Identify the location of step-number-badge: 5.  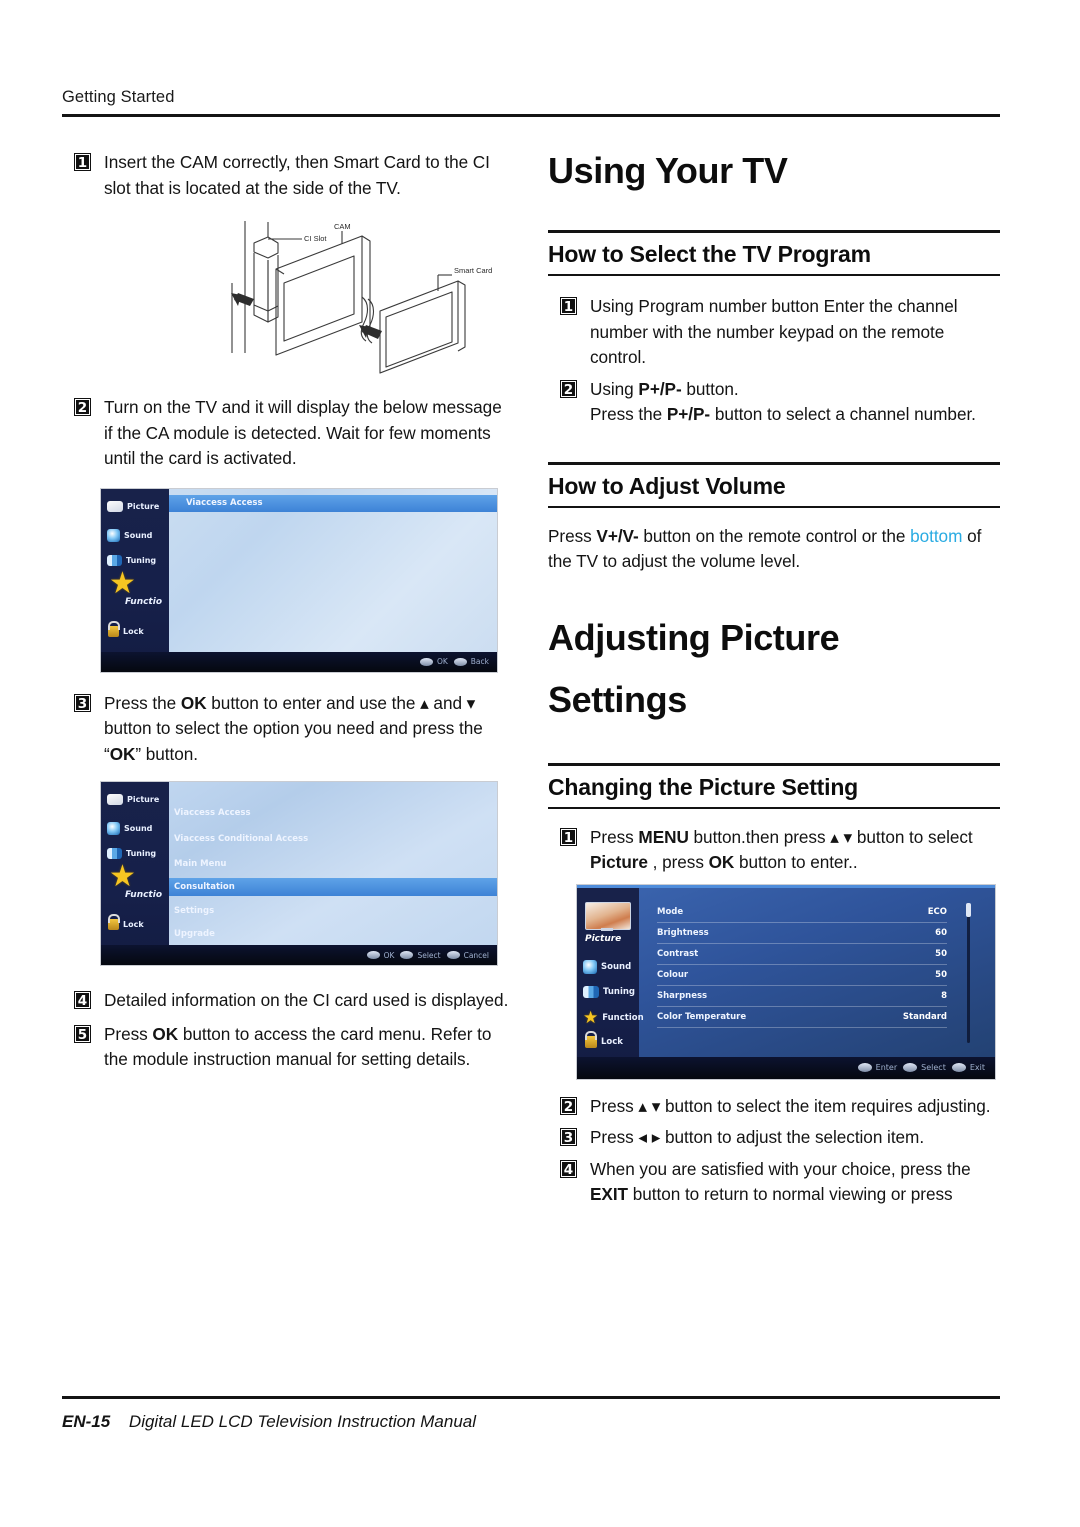
(82, 1033).